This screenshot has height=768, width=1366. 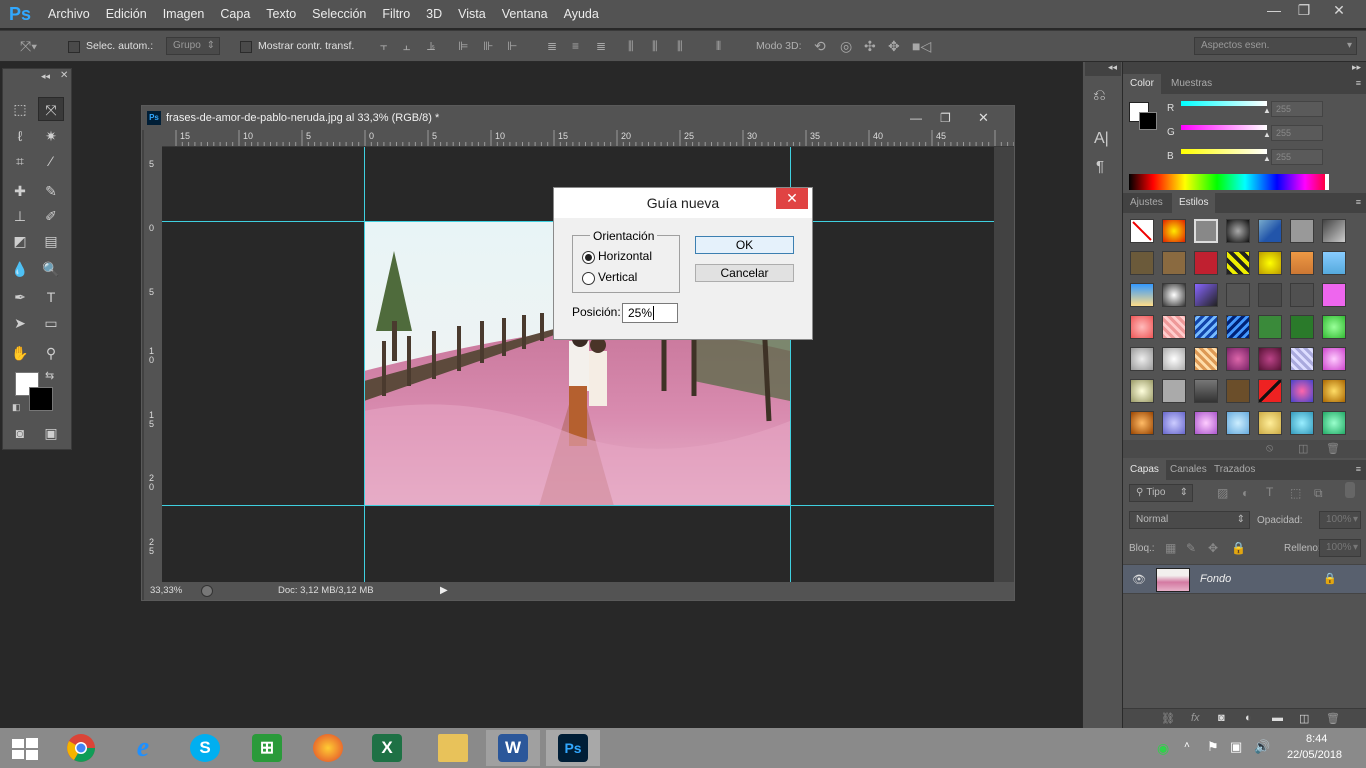 I want to click on clock-time: 8:44, so click(x=1316, y=739).